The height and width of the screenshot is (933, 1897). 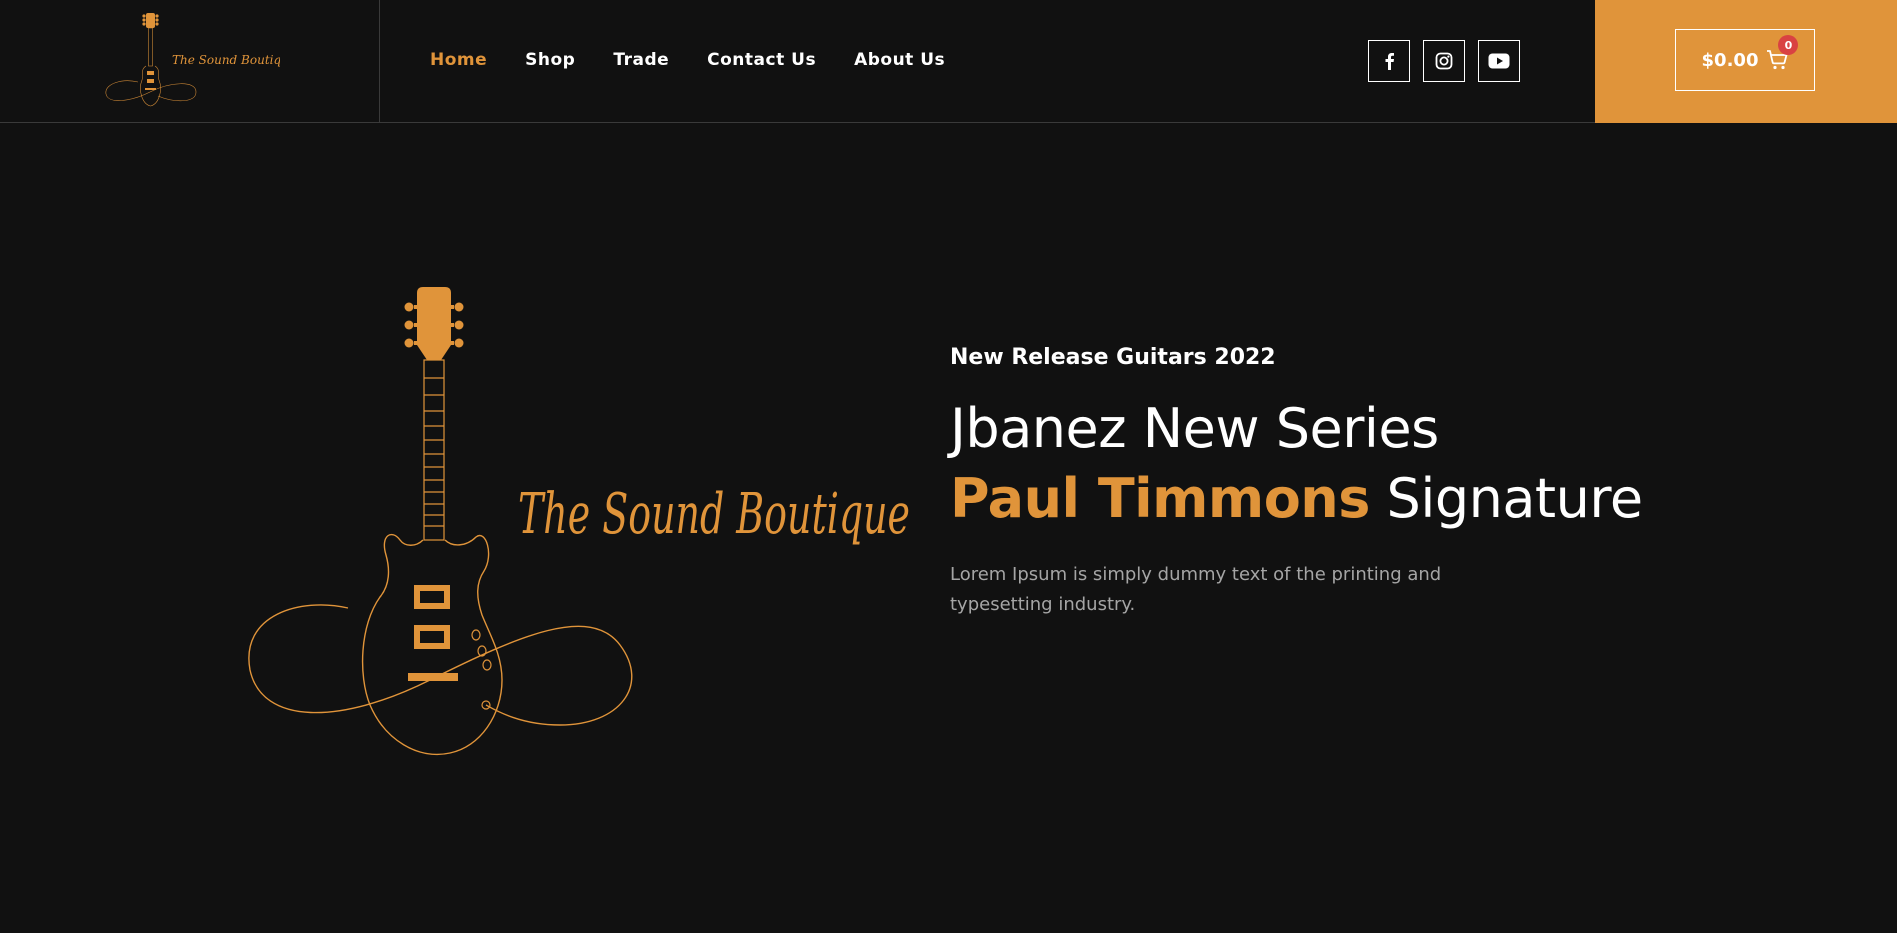 What do you see at coordinates (641, 60) in the screenshot?
I see `nav-item-trade: Trade` at bounding box center [641, 60].